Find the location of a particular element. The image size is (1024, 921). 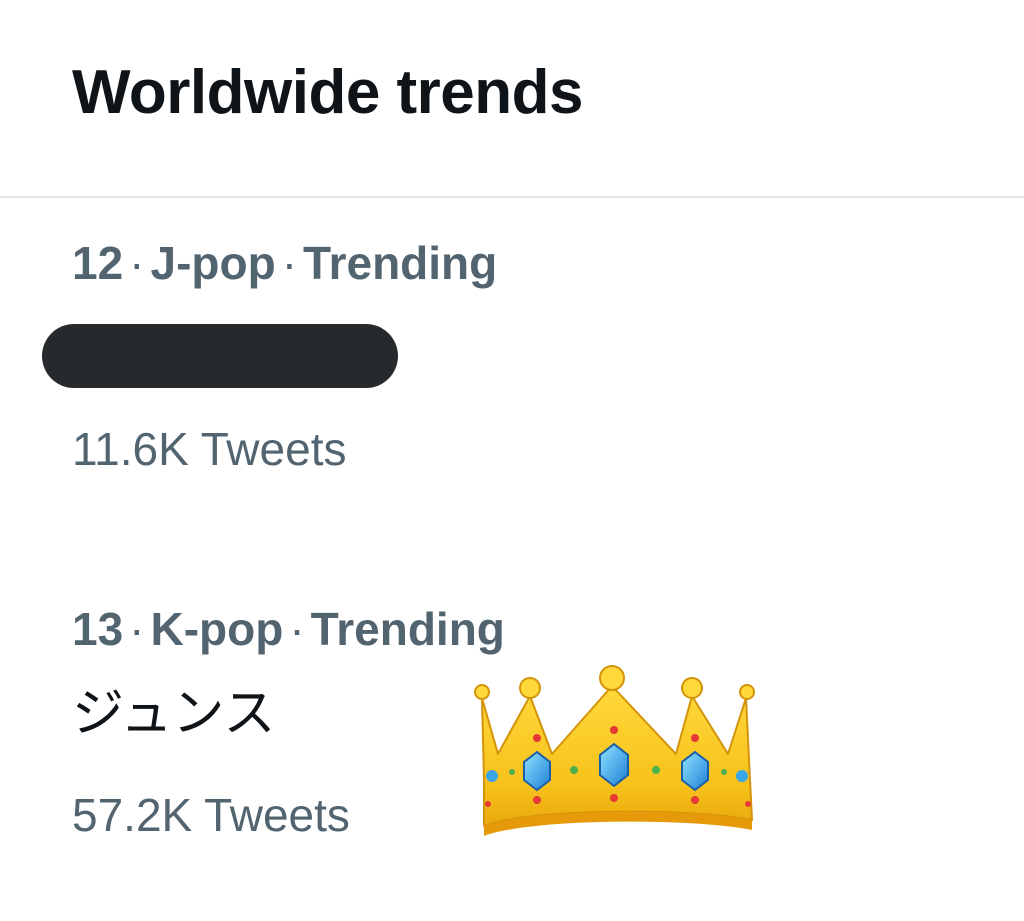

trend-category: J-pop is located at coordinates (213, 263).